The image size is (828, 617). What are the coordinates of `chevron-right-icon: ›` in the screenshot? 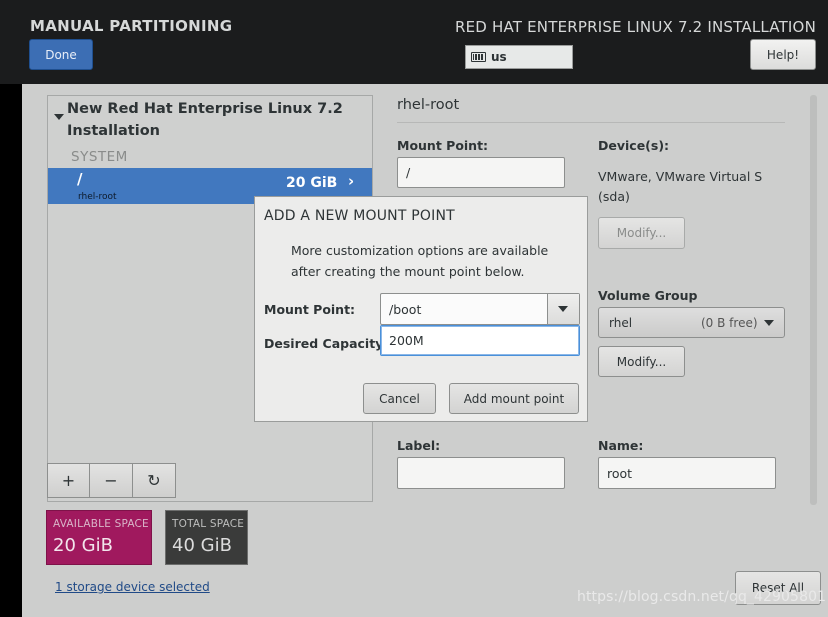 It's located at (351, 181).